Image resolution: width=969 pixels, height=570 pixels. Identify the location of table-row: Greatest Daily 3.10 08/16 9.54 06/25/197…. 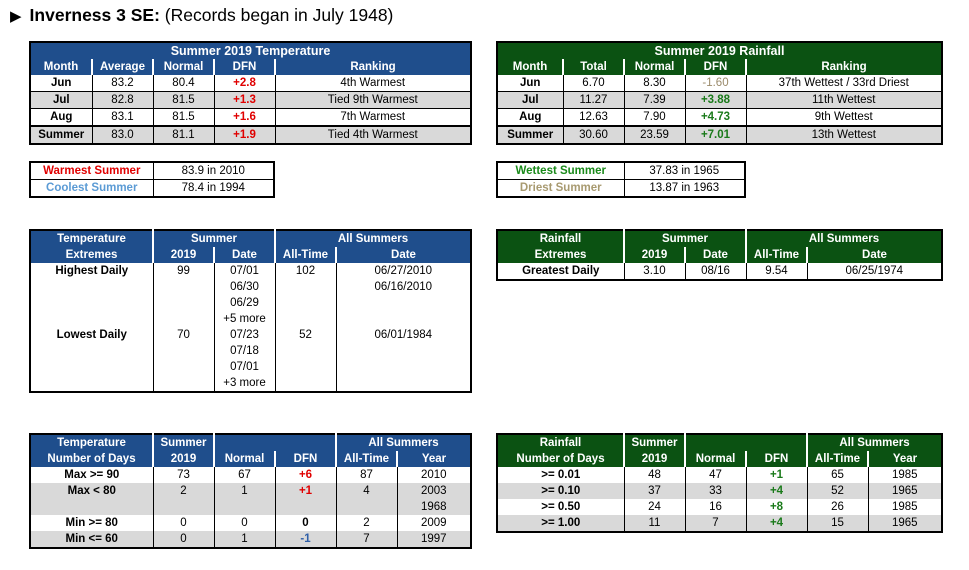
(719, 271).